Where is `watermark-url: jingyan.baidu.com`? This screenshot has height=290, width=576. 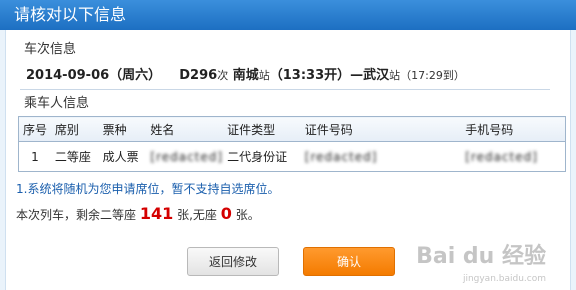 watermark-url: jingyan.baidu.com is located at coordinates (504, 279).